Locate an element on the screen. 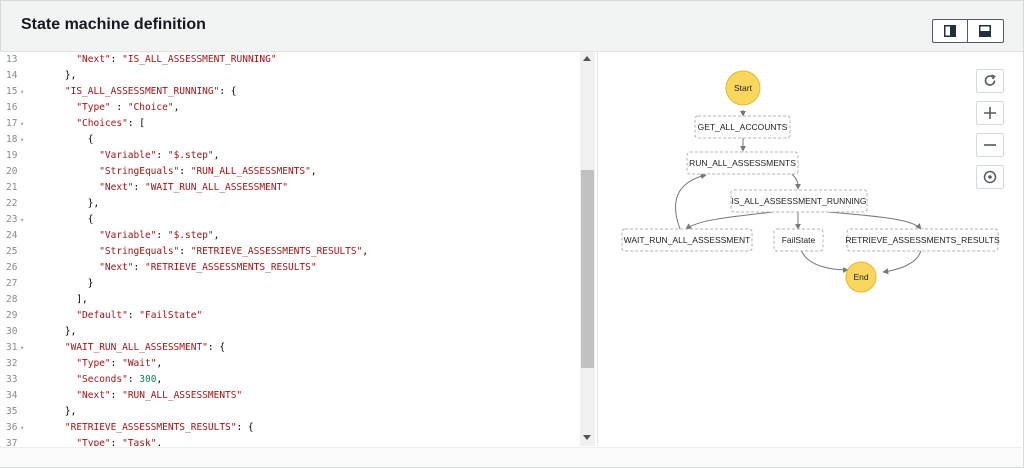  page-title: State machine definition is located at coordinates (113, 24).